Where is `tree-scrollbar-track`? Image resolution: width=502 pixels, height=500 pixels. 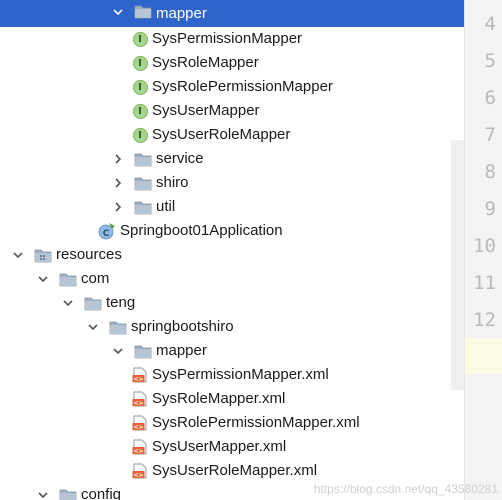
tree-scrollbar-track is located at coordinates (457, 265).